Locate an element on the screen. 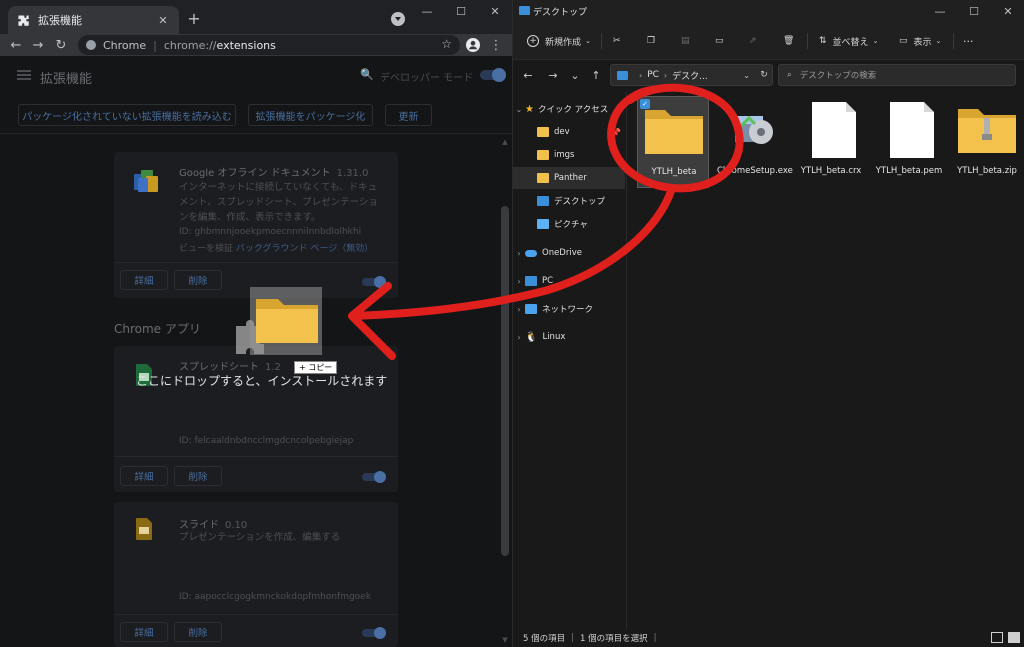 This screenshot has width=1024, height=647. recent-locations-button: ⌄ is located at coordinates (575, 75).